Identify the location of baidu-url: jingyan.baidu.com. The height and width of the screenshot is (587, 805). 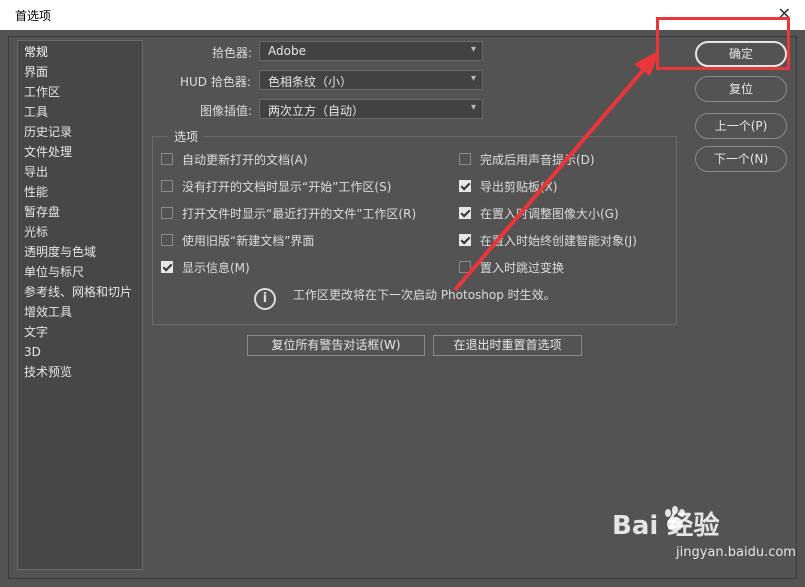
(736, 552).